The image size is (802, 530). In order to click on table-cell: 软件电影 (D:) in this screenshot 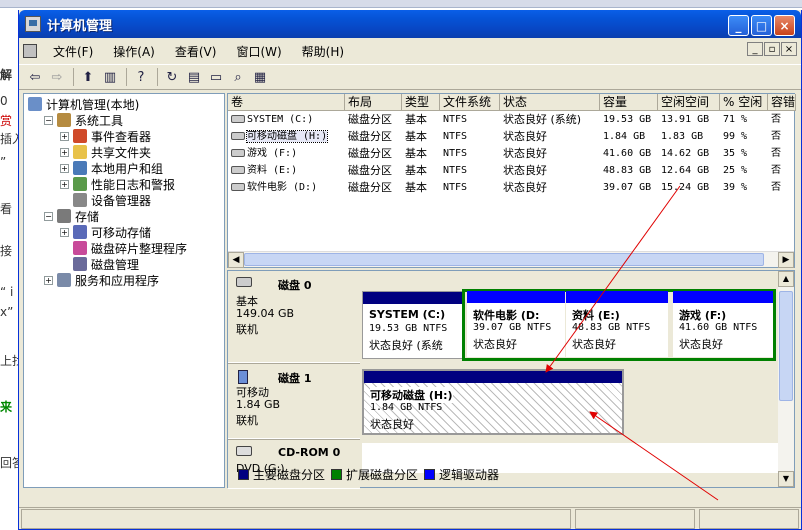, I will do `click(286, 188)`.